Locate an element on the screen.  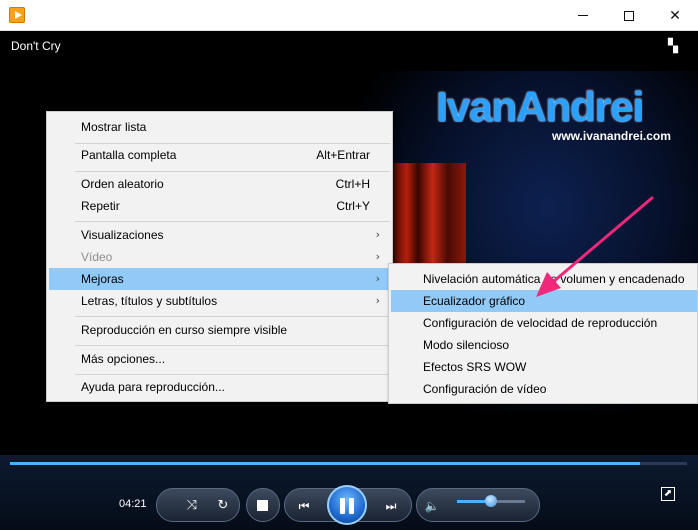
menu-item-label: Letras, títulos y subtítulos is located at coordinates (149, 301).